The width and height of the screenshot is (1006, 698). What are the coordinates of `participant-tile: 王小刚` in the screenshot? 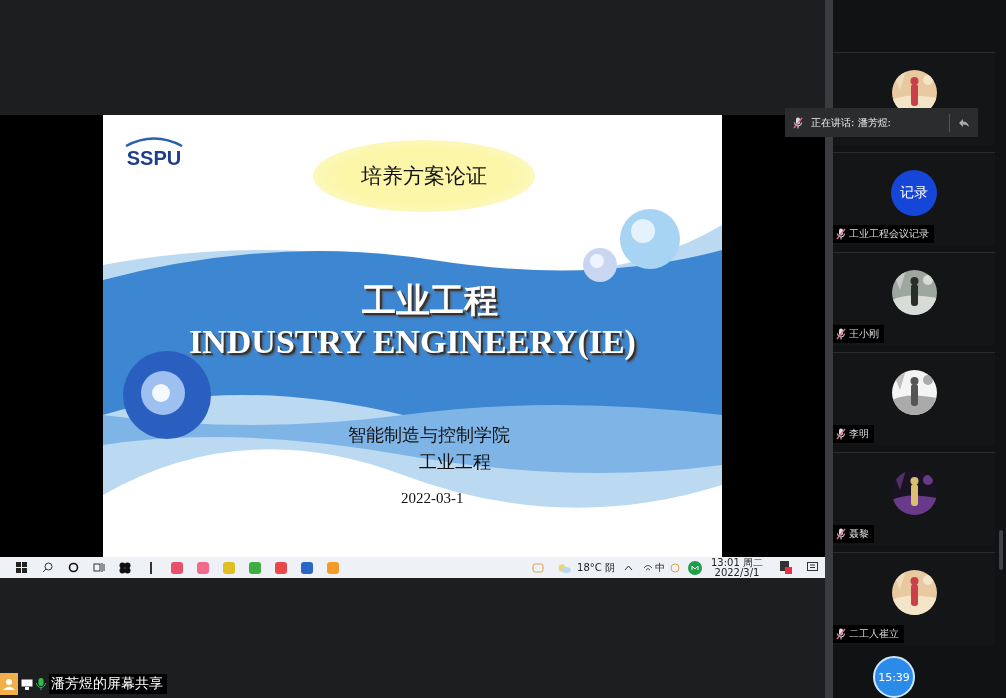 It's located at (914, 298).